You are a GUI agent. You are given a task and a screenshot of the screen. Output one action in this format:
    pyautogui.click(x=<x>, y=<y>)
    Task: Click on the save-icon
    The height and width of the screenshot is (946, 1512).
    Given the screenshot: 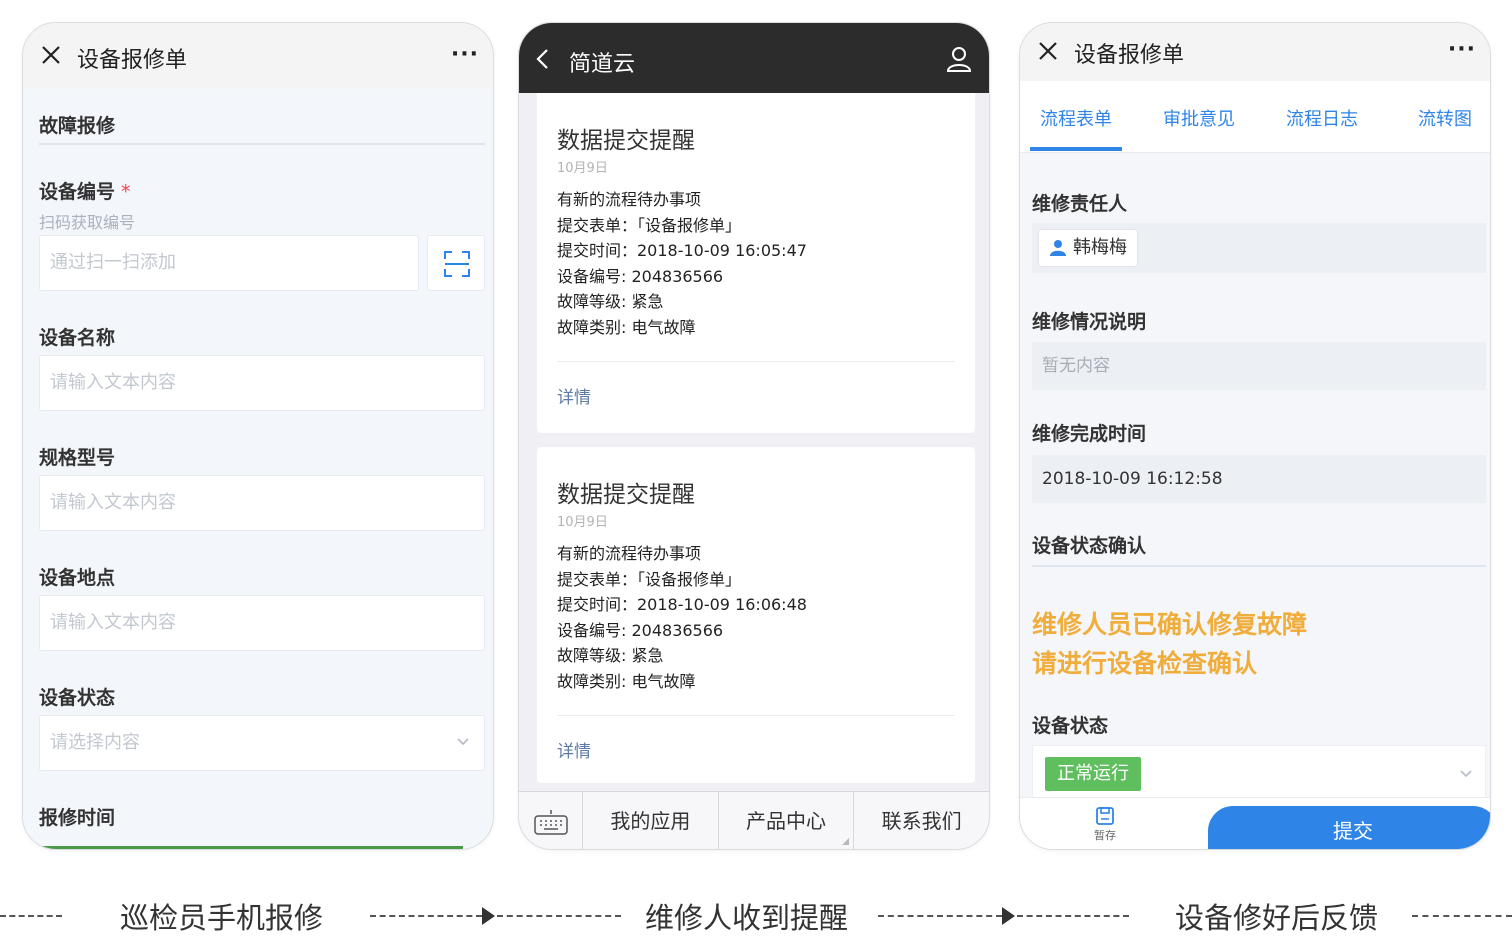 What is the action you would take?
    pyautogui.click(x=1105, y=816)
    